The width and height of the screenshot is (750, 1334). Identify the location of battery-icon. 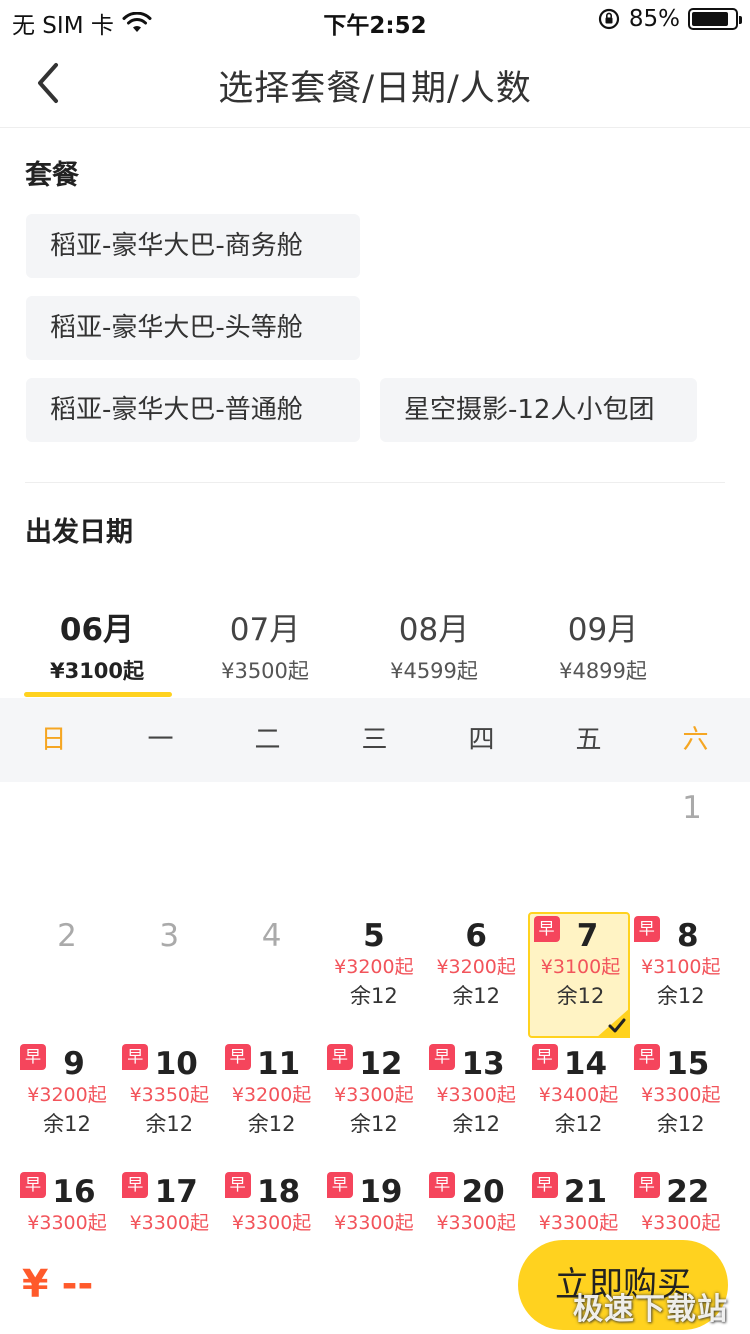
(715, 19).